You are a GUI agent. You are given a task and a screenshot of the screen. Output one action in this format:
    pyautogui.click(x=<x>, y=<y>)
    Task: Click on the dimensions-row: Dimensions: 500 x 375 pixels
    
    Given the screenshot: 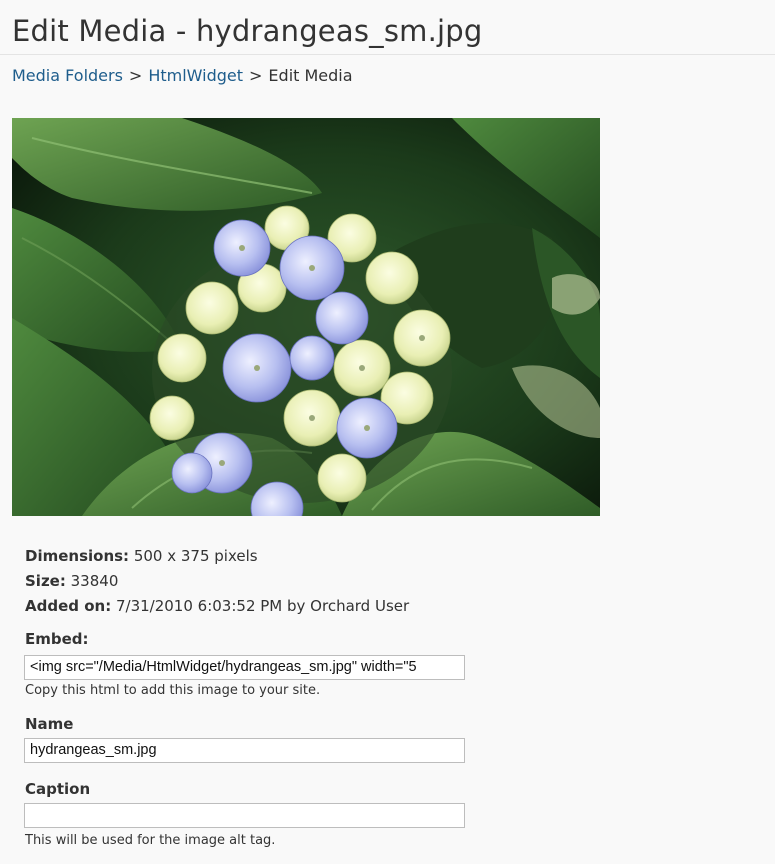 What is the action you would take?
    pyautogui.click(x=250, y=556)
    